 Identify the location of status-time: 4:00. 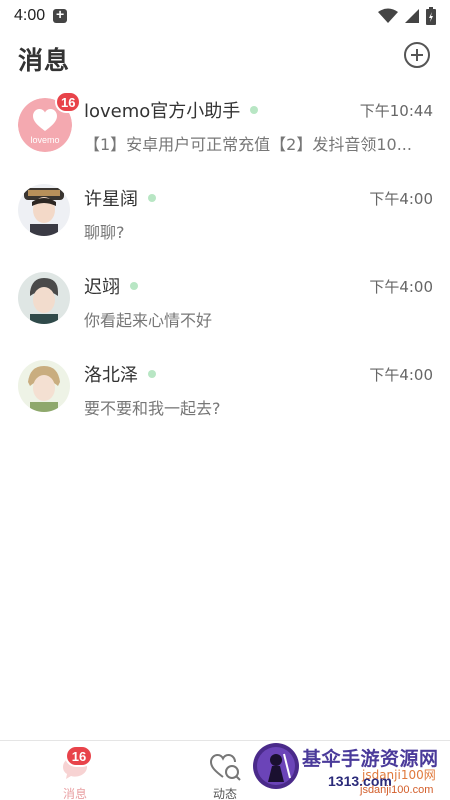
(30, 15).